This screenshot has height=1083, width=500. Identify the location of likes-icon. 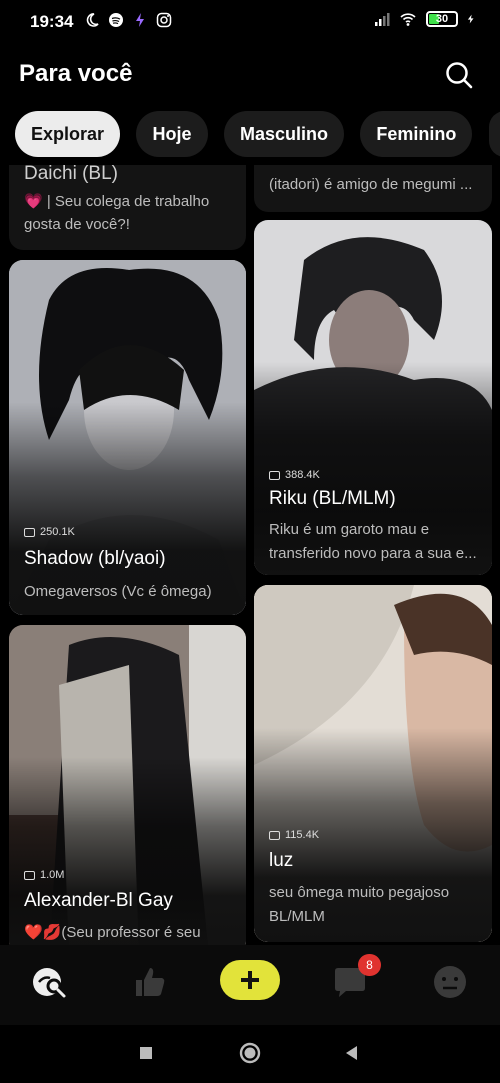
(150, 982).